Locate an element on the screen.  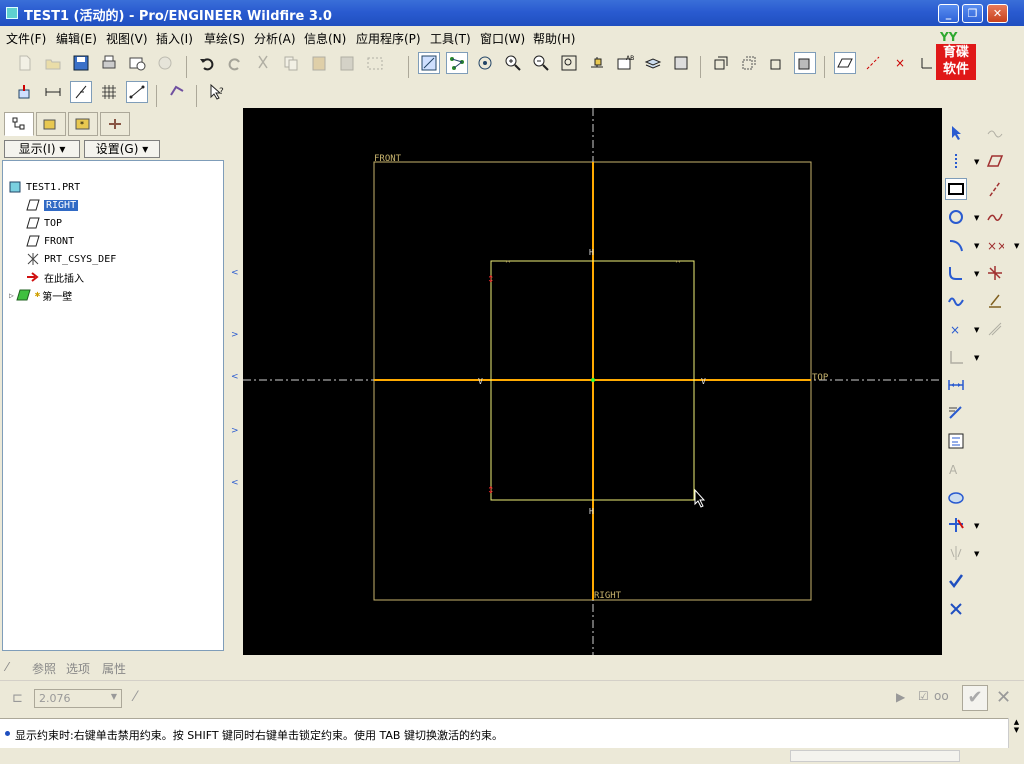
context-help-icon: ? is located at coordinates (217, 92).